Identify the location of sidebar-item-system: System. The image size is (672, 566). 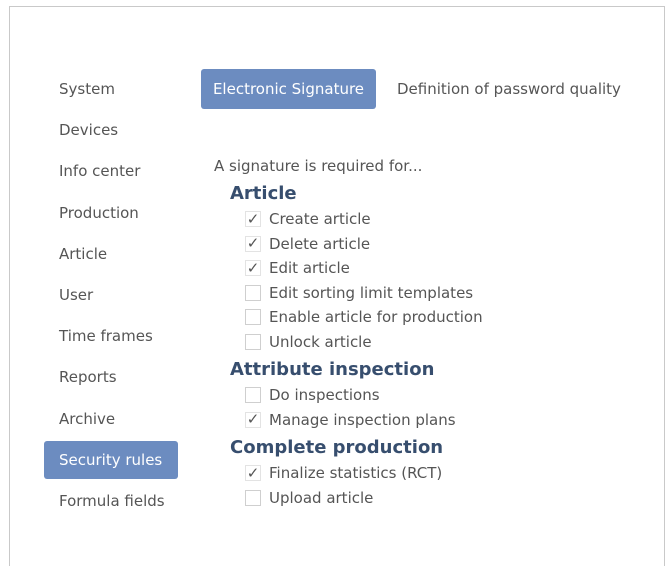
(102, 89).